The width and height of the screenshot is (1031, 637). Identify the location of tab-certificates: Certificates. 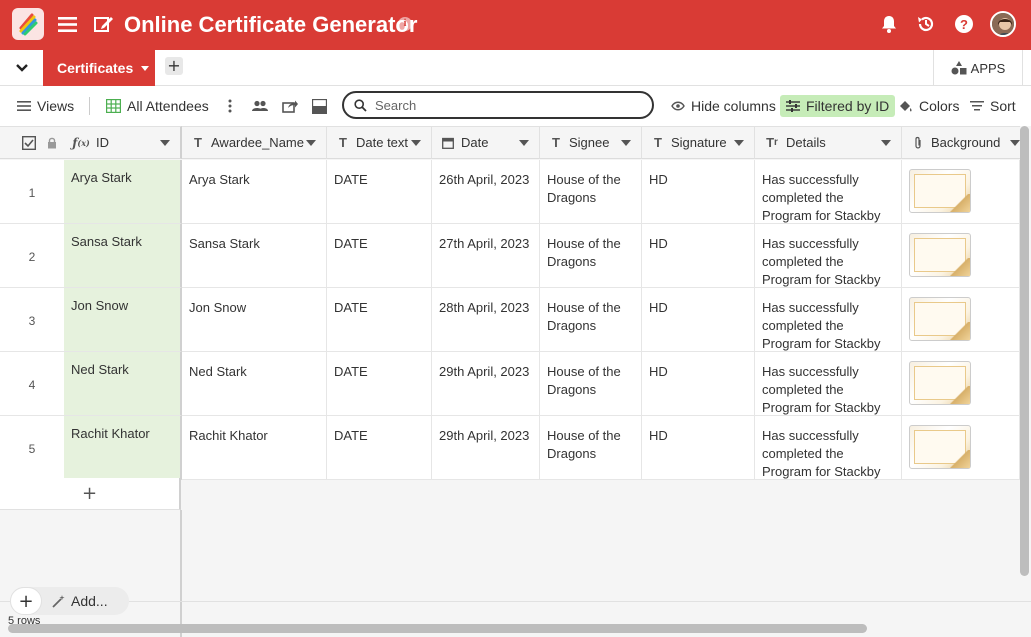
(99, 68).